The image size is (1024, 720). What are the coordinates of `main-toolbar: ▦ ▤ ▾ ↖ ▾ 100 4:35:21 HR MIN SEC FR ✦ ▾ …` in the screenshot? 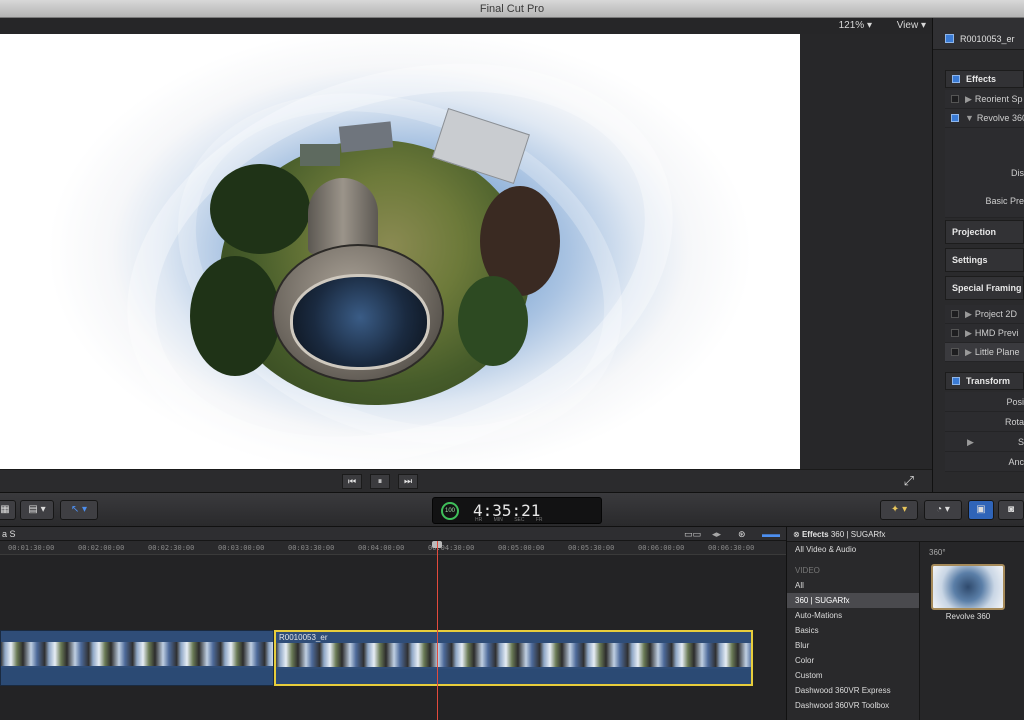 It's located at (512, 509).